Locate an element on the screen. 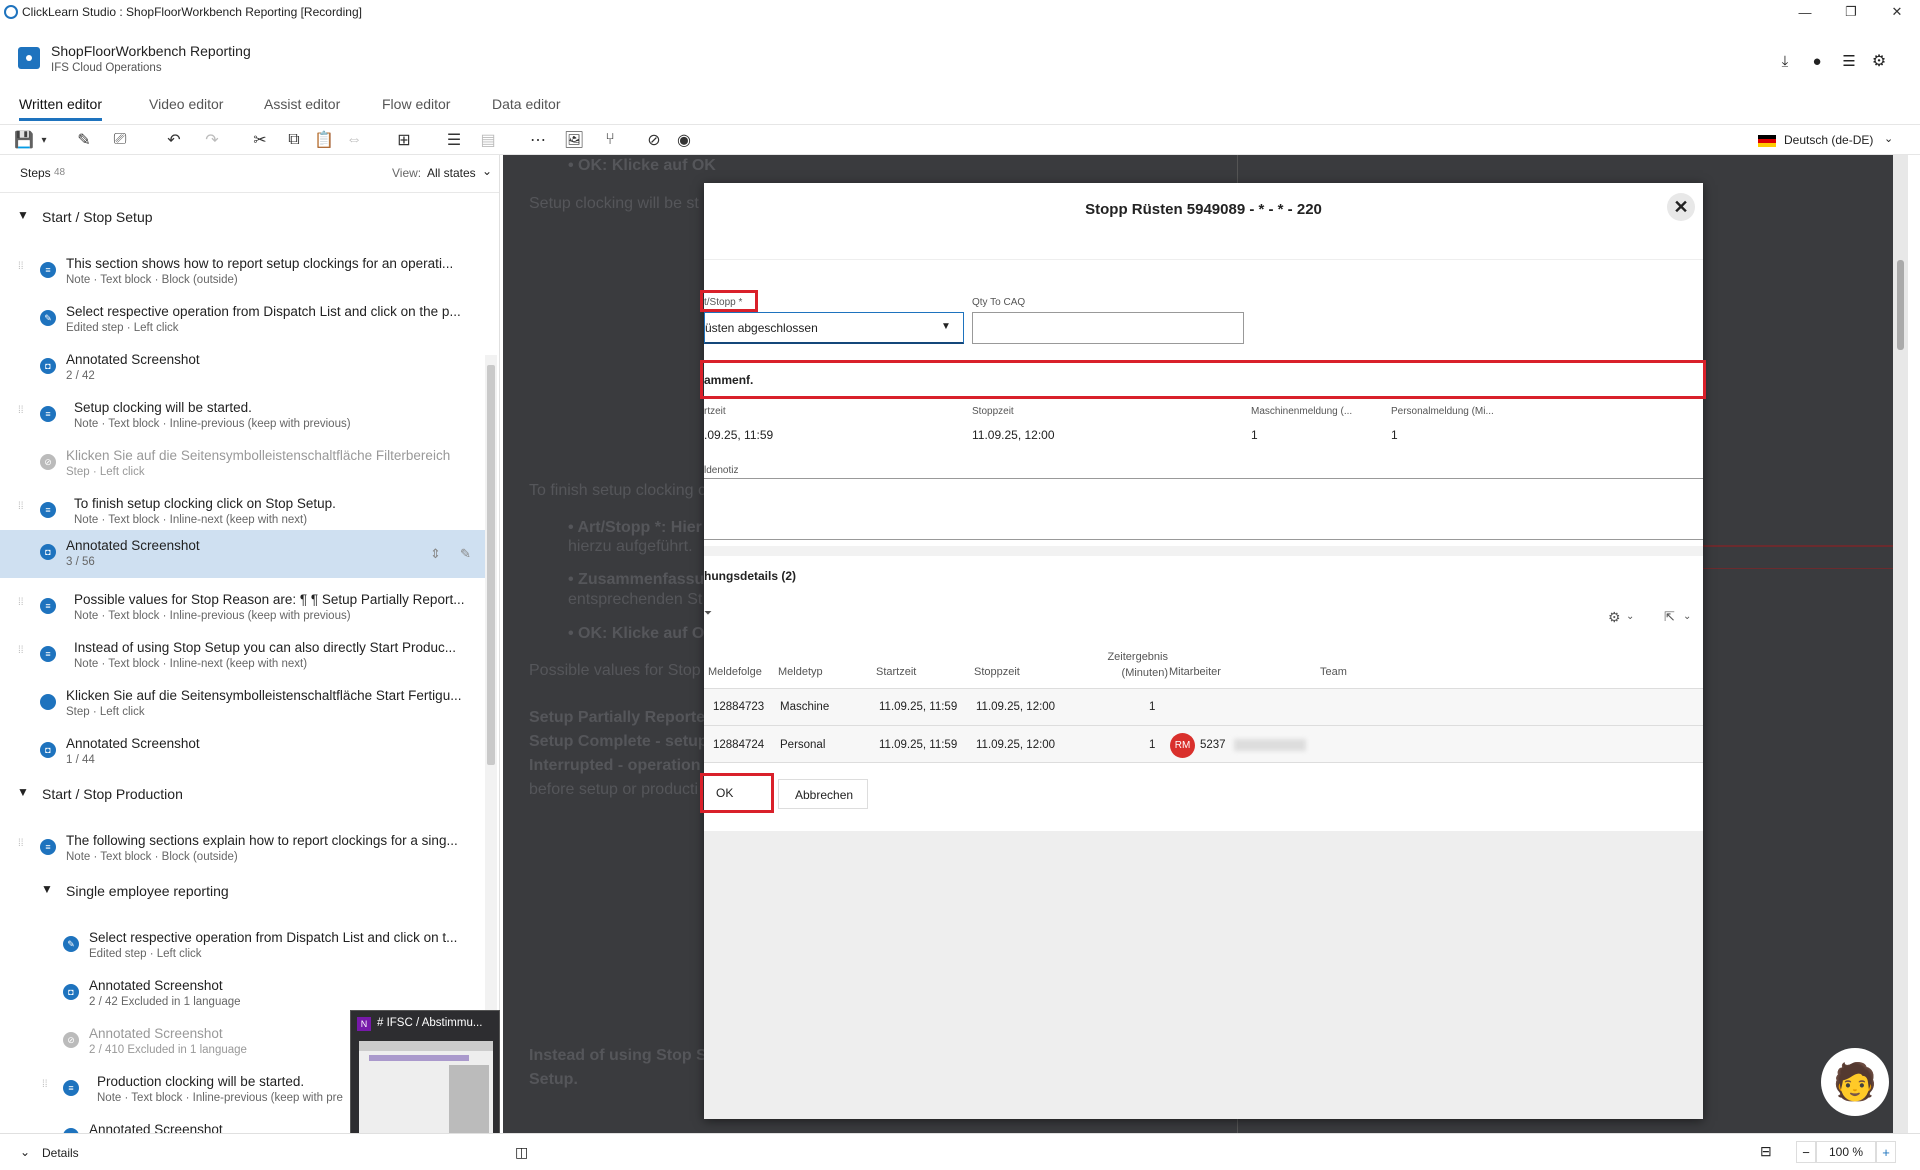 Image resolution: width=1920 pixels, height=1170 pixels. tab-video-editor: Video editor is located at coordinates (186, 107).